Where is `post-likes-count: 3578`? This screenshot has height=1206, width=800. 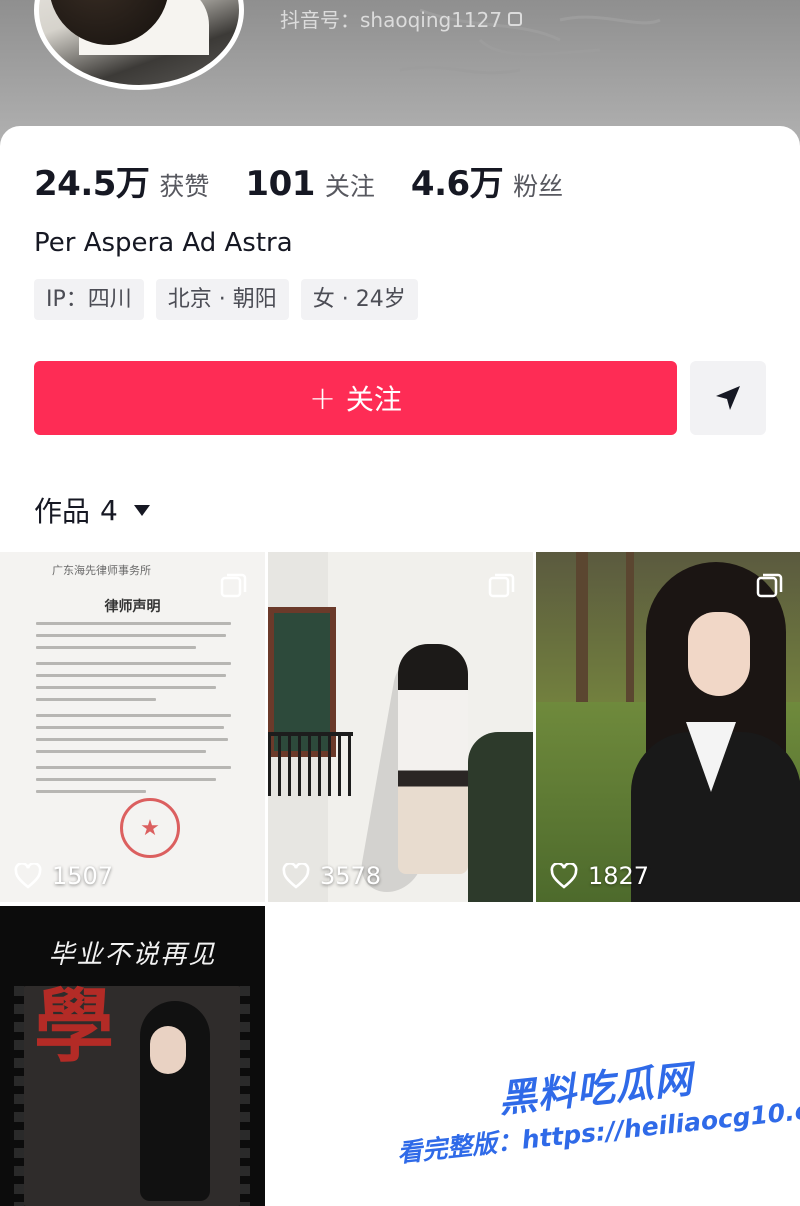 post-likes-count: 3578 is located at coordinates (351, 876).